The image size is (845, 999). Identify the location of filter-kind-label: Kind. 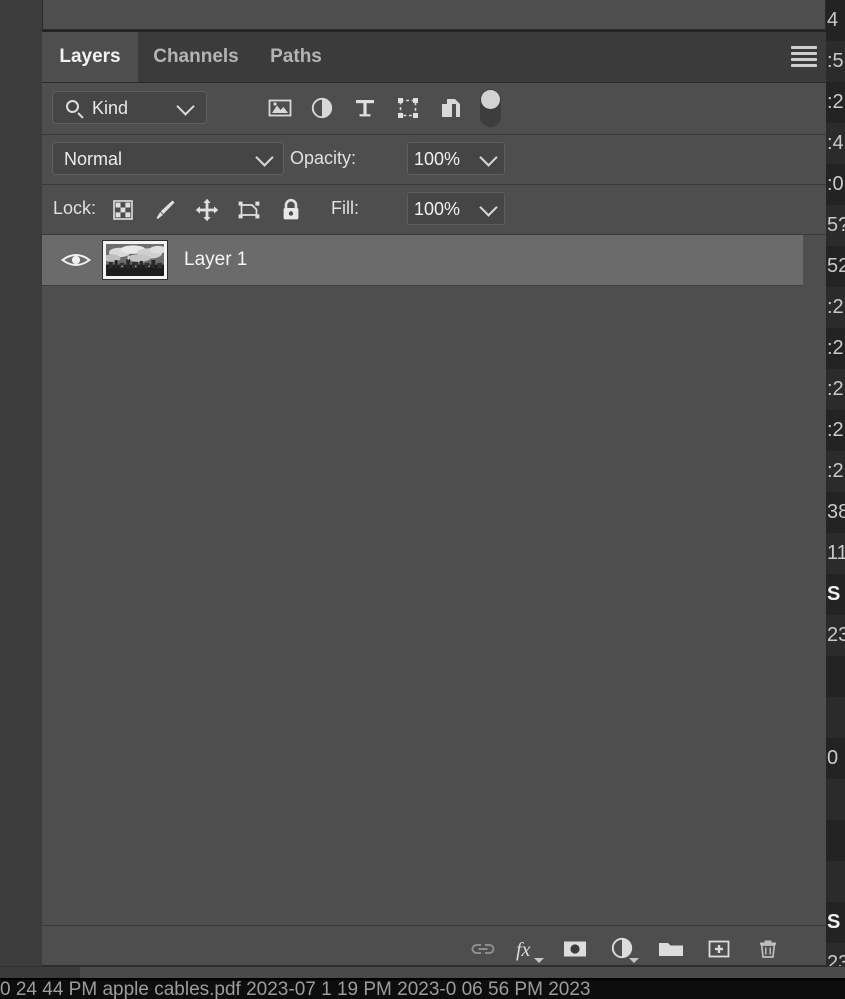
(110, 108).